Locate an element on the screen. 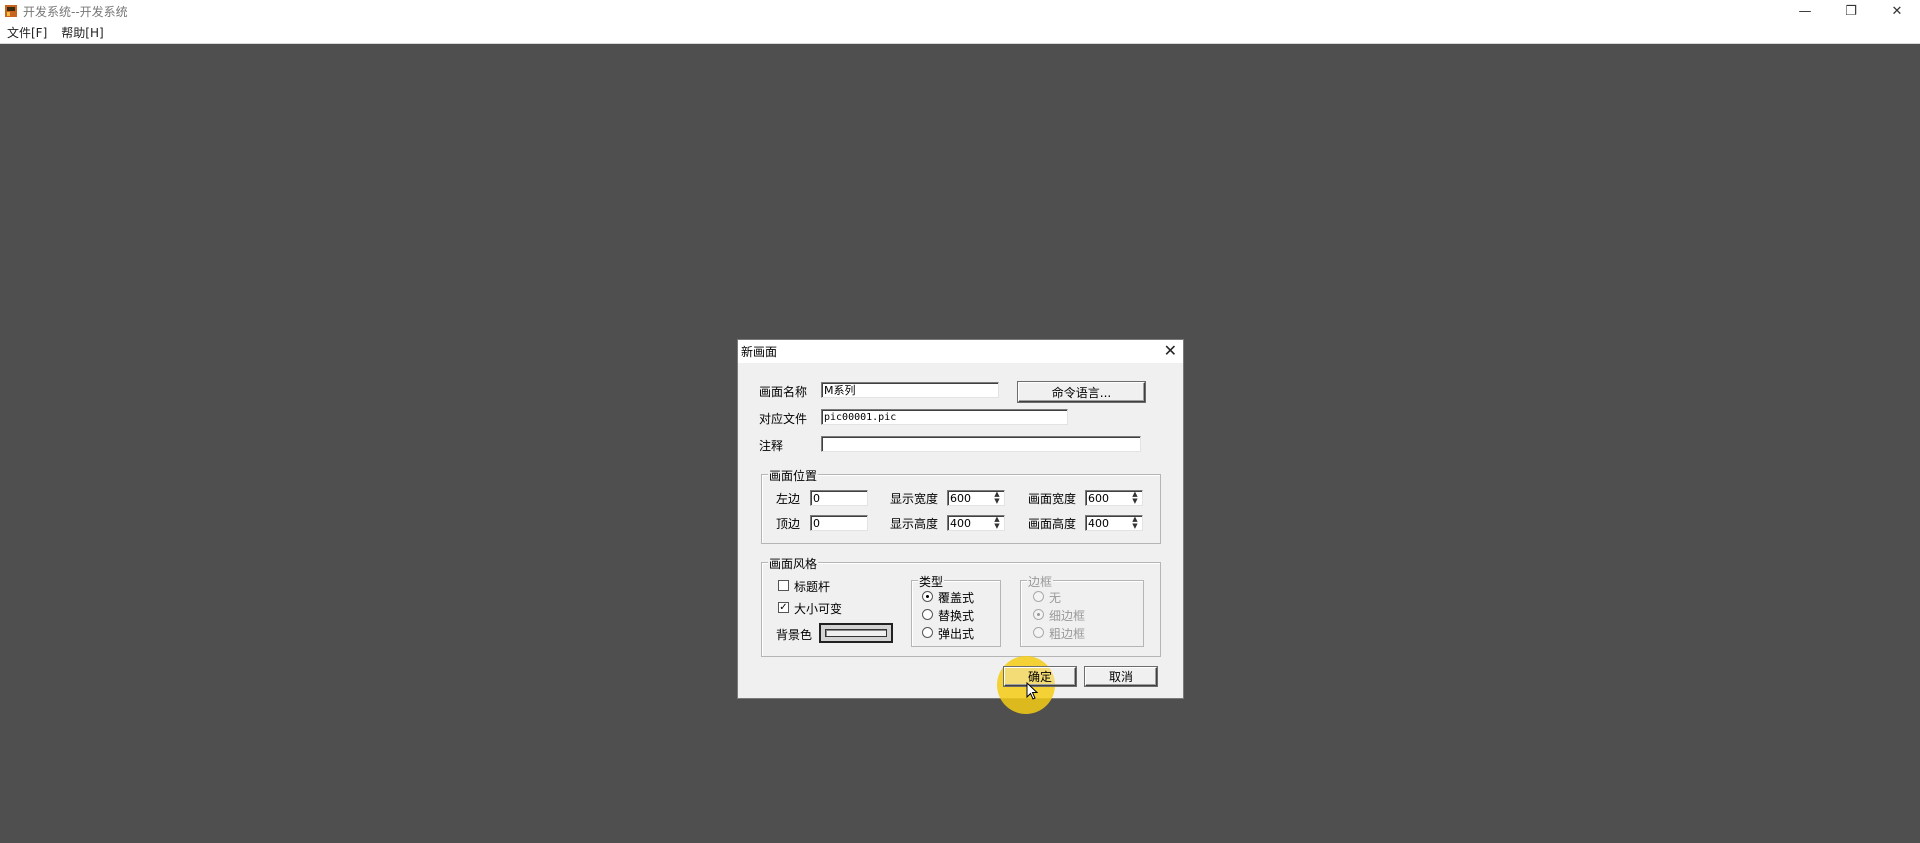 This screenshot has height=843, width=1920. border-radio-none is located at coordinates (1038, 596).